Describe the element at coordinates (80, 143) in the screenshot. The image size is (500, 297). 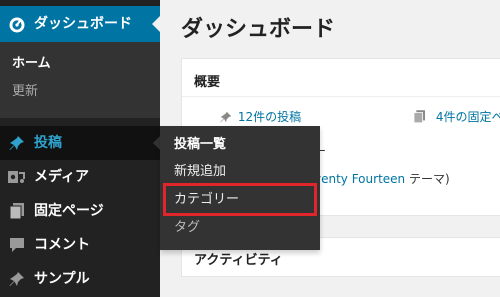
I see `sidebar-item-posts: 投稿` at that location.